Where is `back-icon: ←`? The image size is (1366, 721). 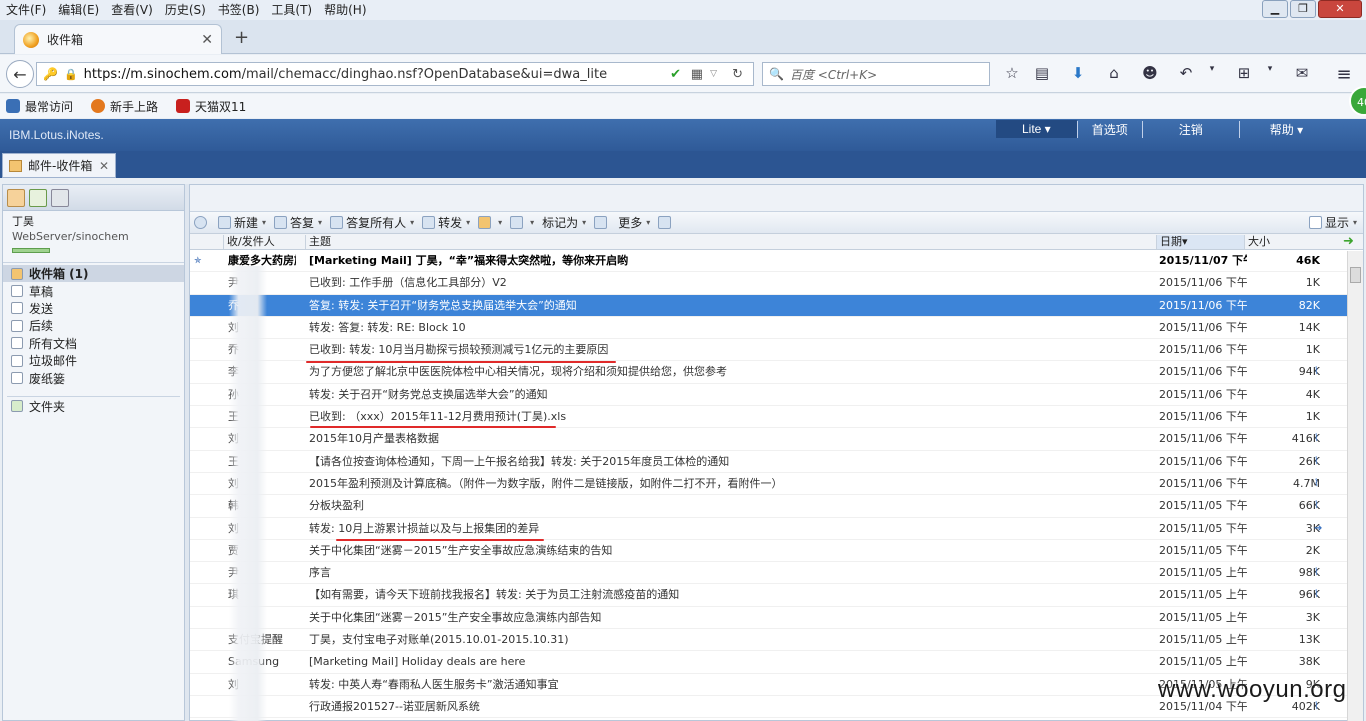 back-icon: ← is located at coordinates (20, 74).